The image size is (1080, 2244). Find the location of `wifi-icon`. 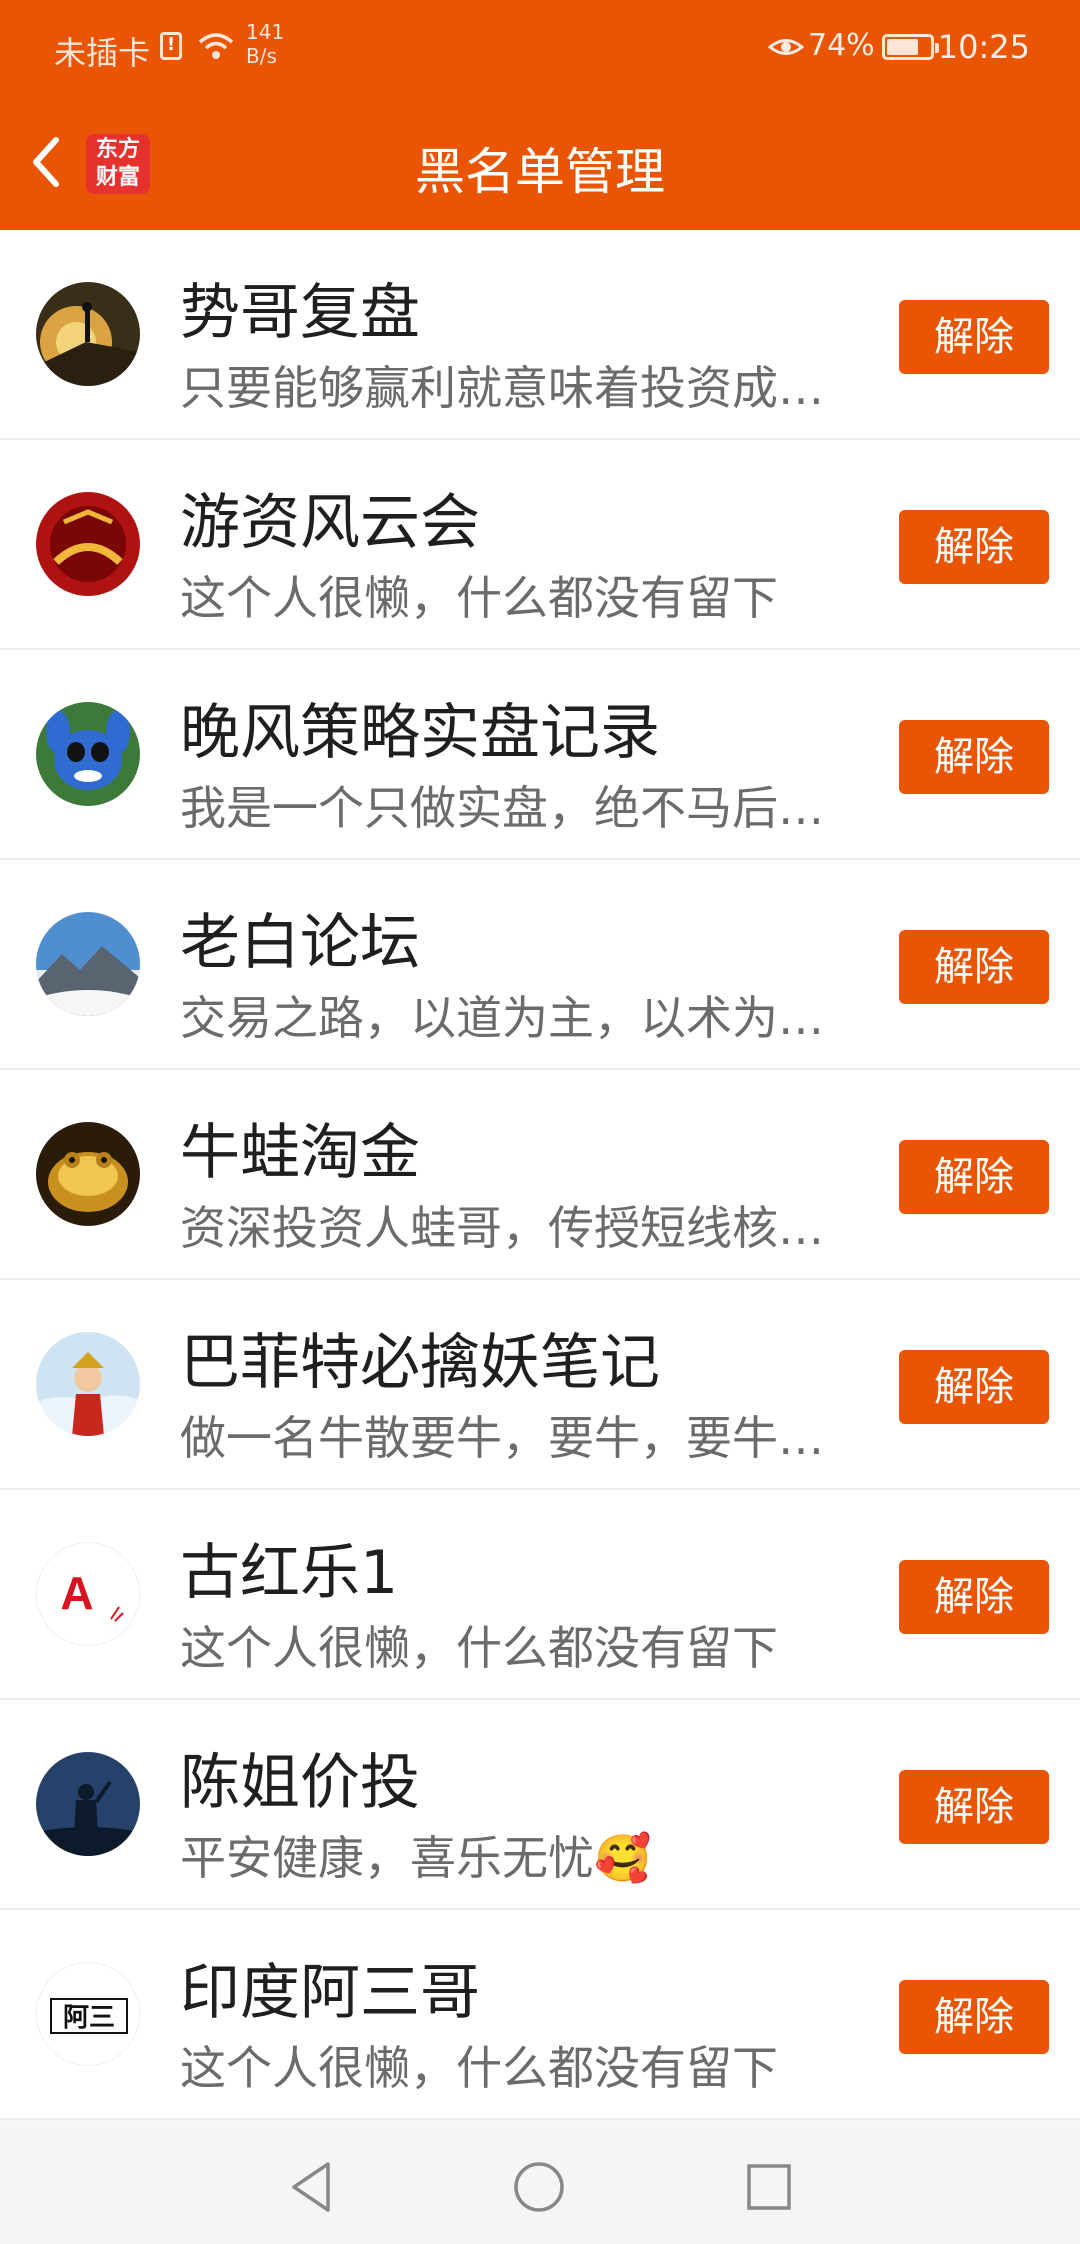

wifi-icon is located at coordinates (216, 48).